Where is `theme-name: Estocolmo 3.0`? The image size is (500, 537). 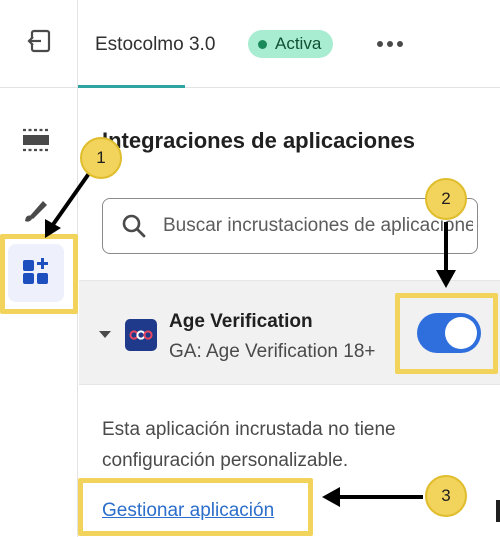
theme-name: Estocolmo 3.0 is located at coordinates (155, 44).